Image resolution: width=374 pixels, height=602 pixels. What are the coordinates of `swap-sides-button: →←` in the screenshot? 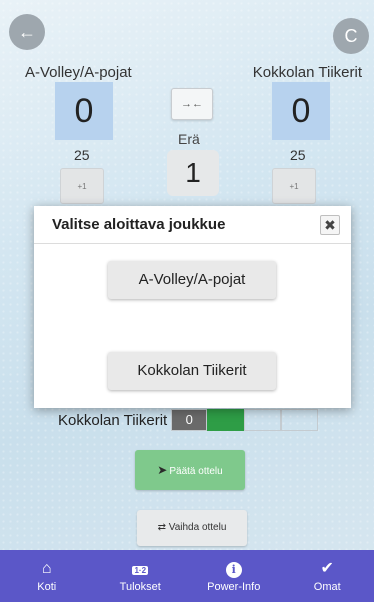 It's located at (192, 104).